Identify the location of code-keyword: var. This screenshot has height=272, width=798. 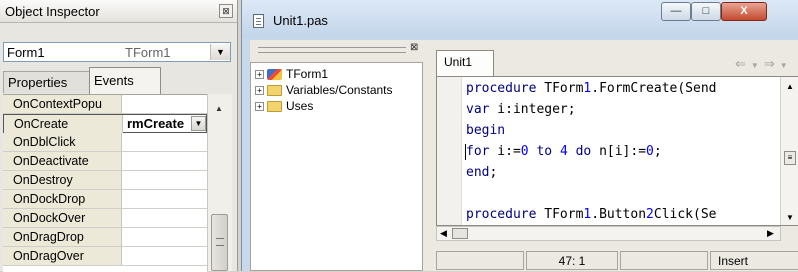
(478, 109).